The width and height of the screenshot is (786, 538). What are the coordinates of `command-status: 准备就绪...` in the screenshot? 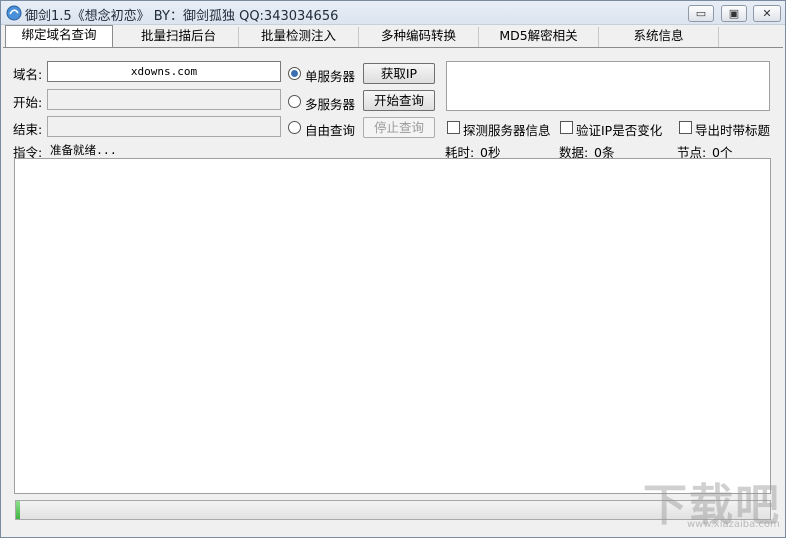 It's located at (83, 150).